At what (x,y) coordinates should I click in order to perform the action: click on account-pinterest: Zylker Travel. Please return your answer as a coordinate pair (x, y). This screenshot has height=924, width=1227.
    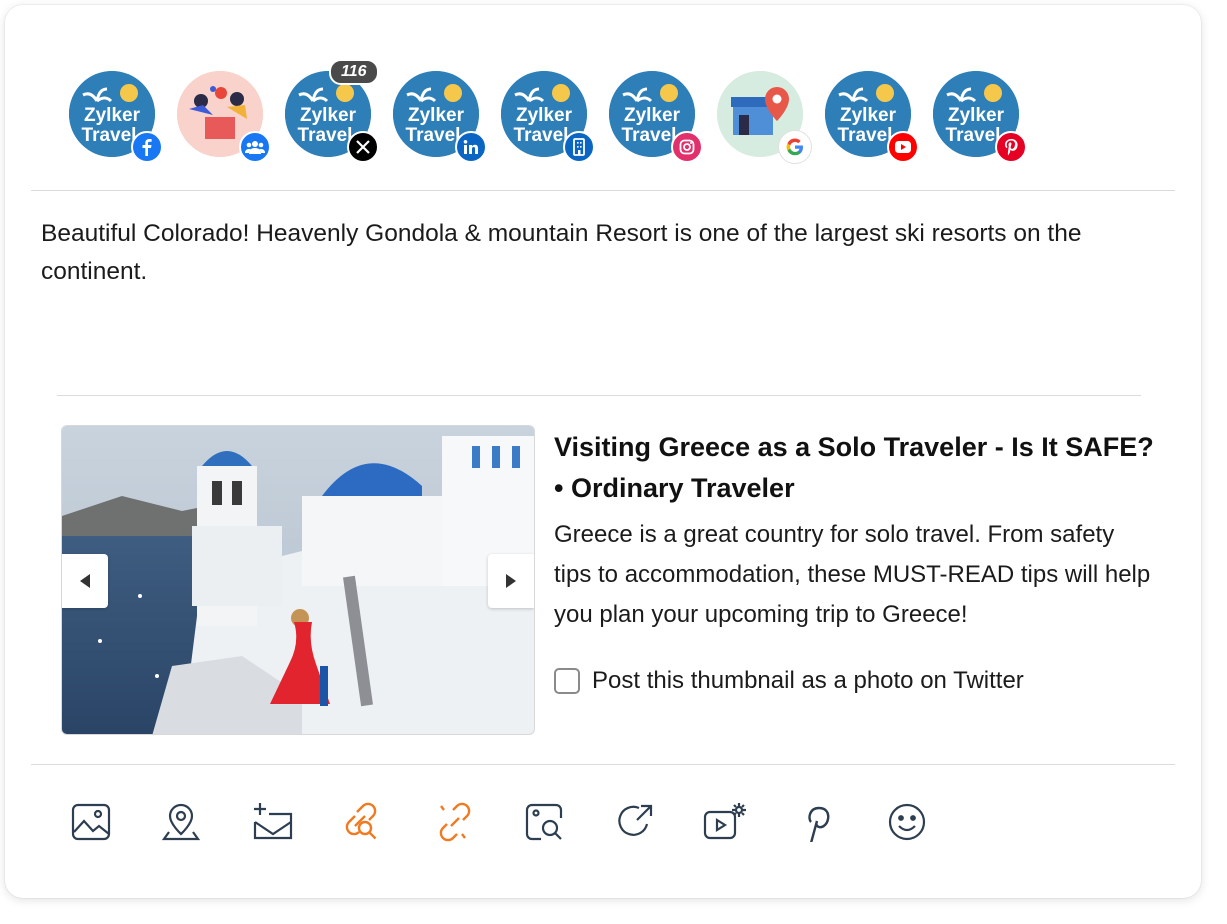
    Looking at the image, I should click on (980, 117).